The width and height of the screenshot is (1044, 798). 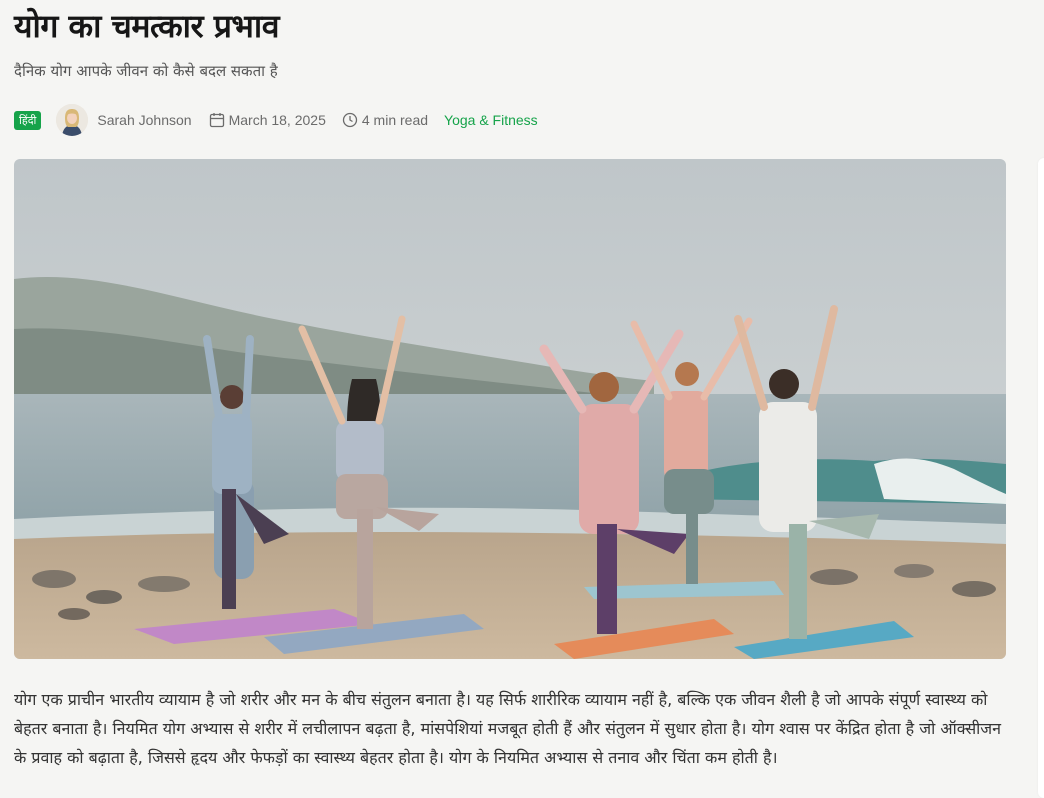 I want to click on article-subtitle: दैनिक योग आपके जीवन को कैसे बदल सकता है, so click(x=146, y=71).